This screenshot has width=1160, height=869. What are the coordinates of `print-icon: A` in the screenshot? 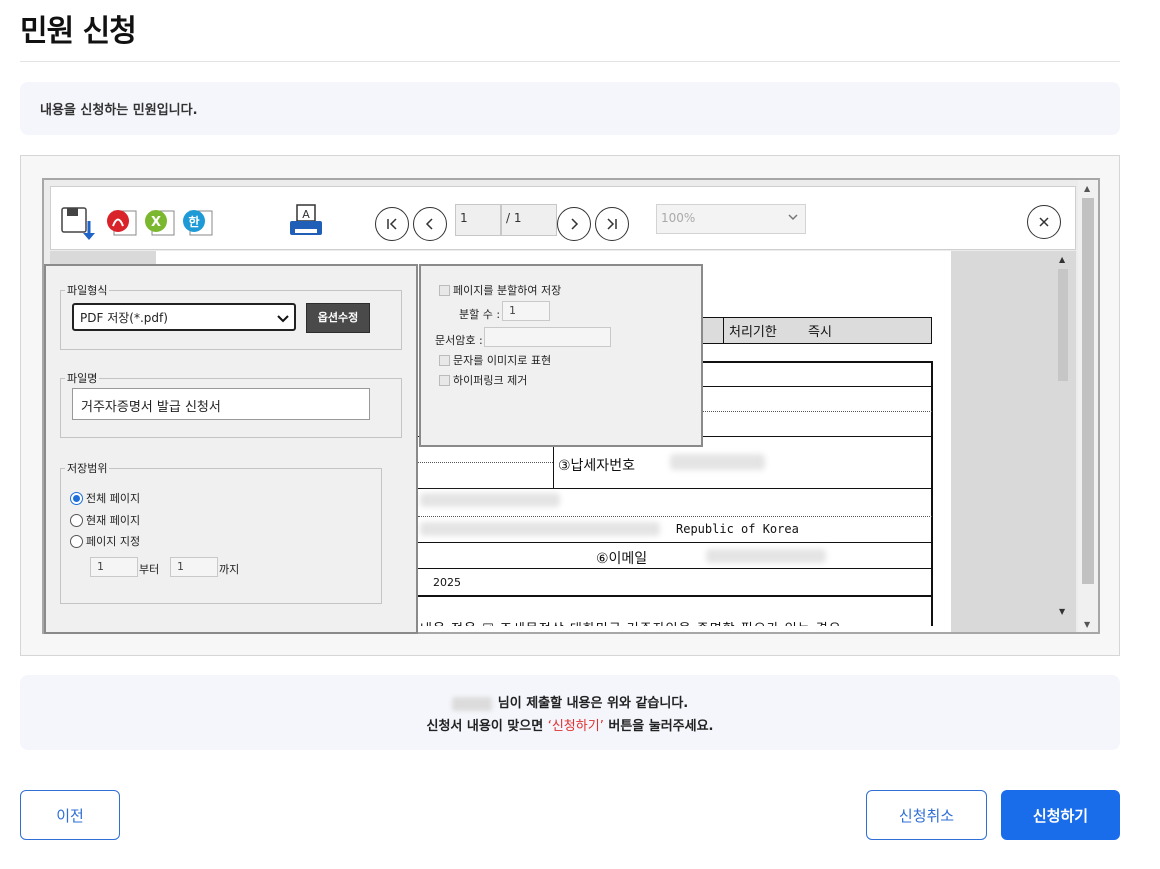 It's located at (304, 219).